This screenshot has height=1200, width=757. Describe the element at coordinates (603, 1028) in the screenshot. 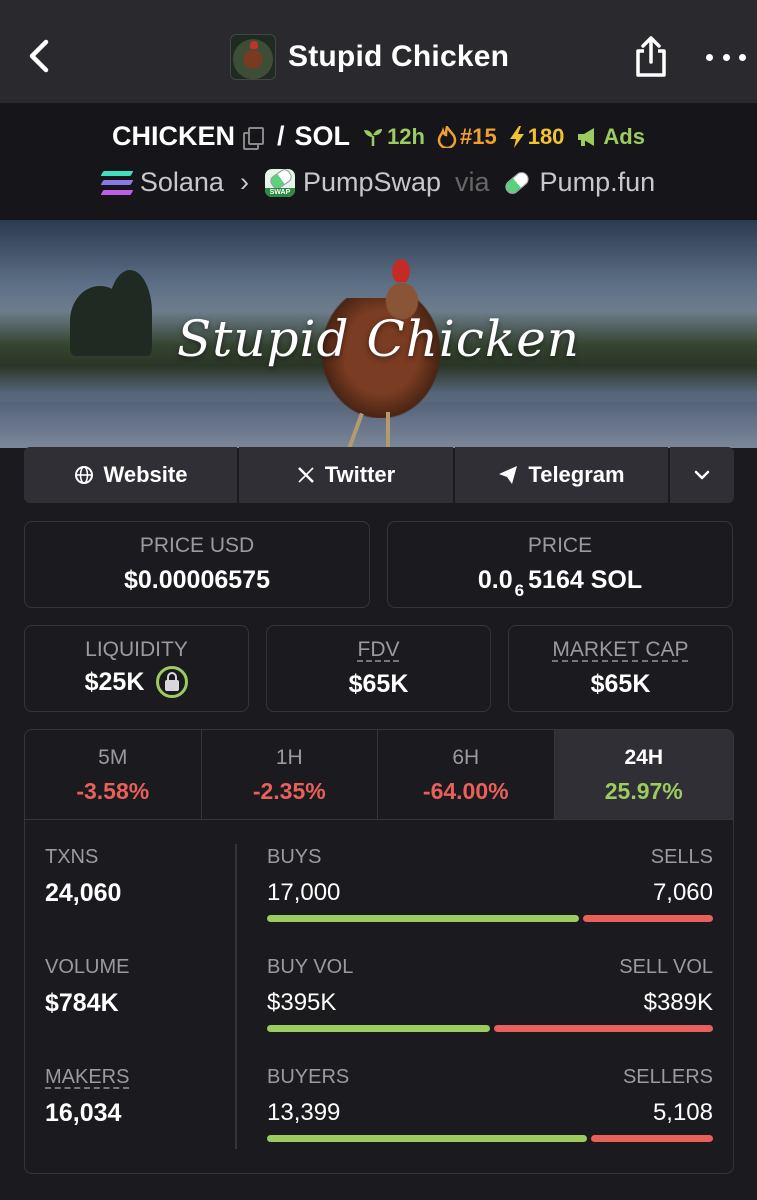

I see `sell-vol-bar-fill` at that location.